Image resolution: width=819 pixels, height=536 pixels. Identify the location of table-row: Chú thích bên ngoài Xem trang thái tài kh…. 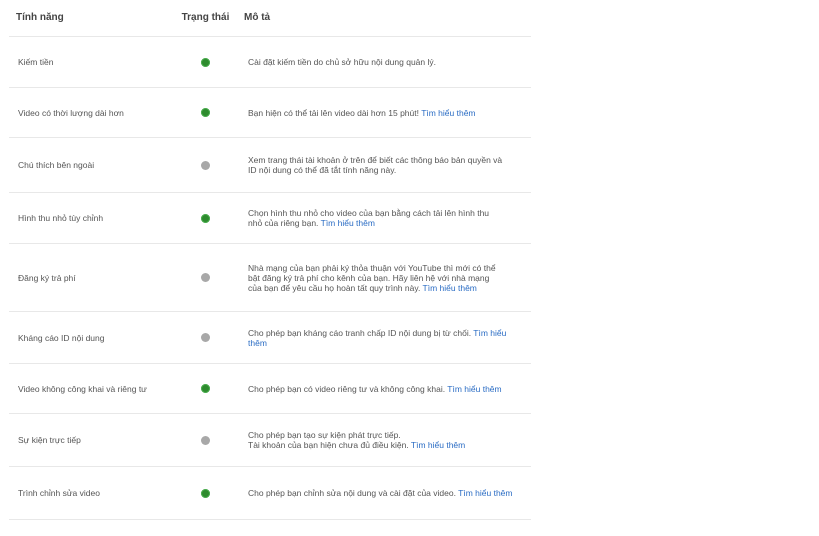
(270, 165).